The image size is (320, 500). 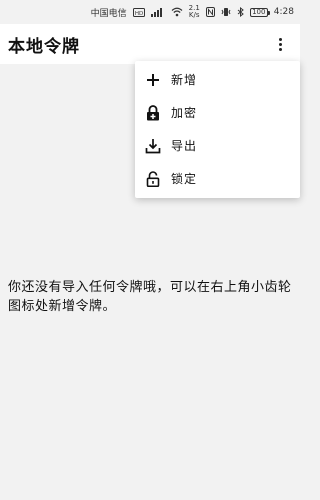 I want to click on menu-item-label: 加密, so click(x=184, y=113).